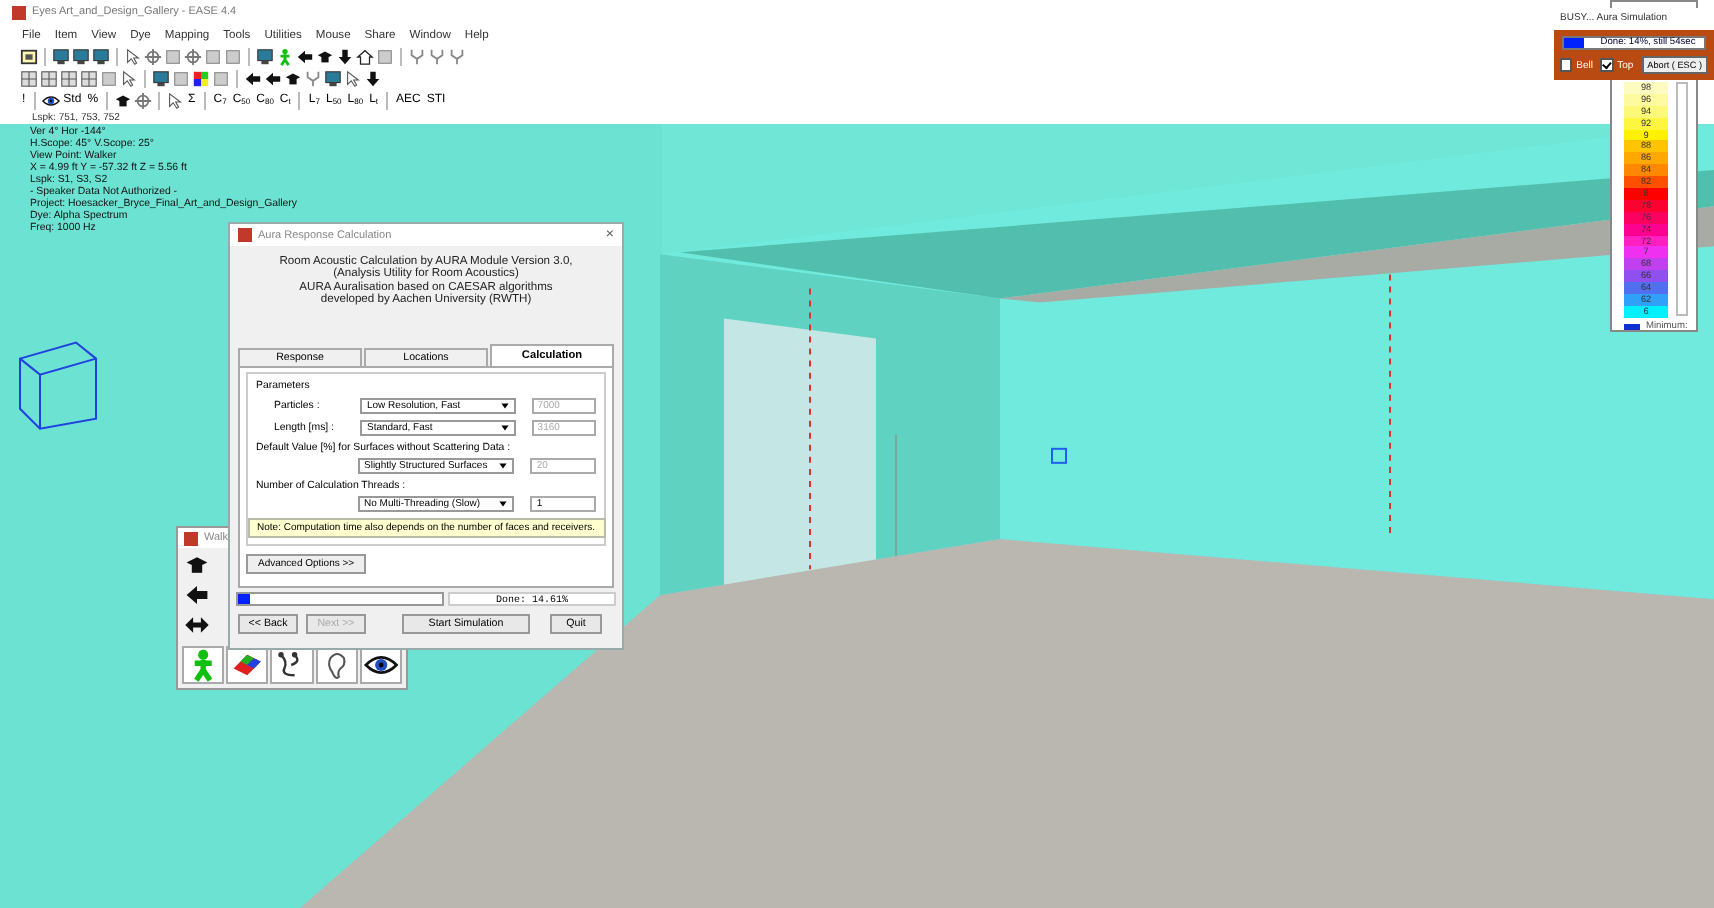  Describe the element at coordinates (247, 665) in the screenshot. I see `eraser-icon` at that location.